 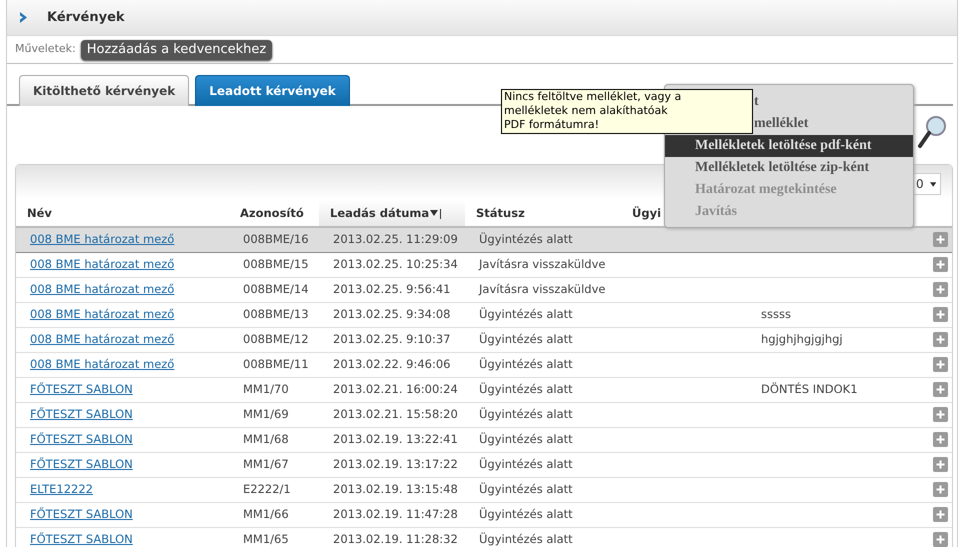 What do you see at coordinates (272, 90) in the screenshot?
I see `tab: Leadott kérvények` at bounding box center [272, 90].